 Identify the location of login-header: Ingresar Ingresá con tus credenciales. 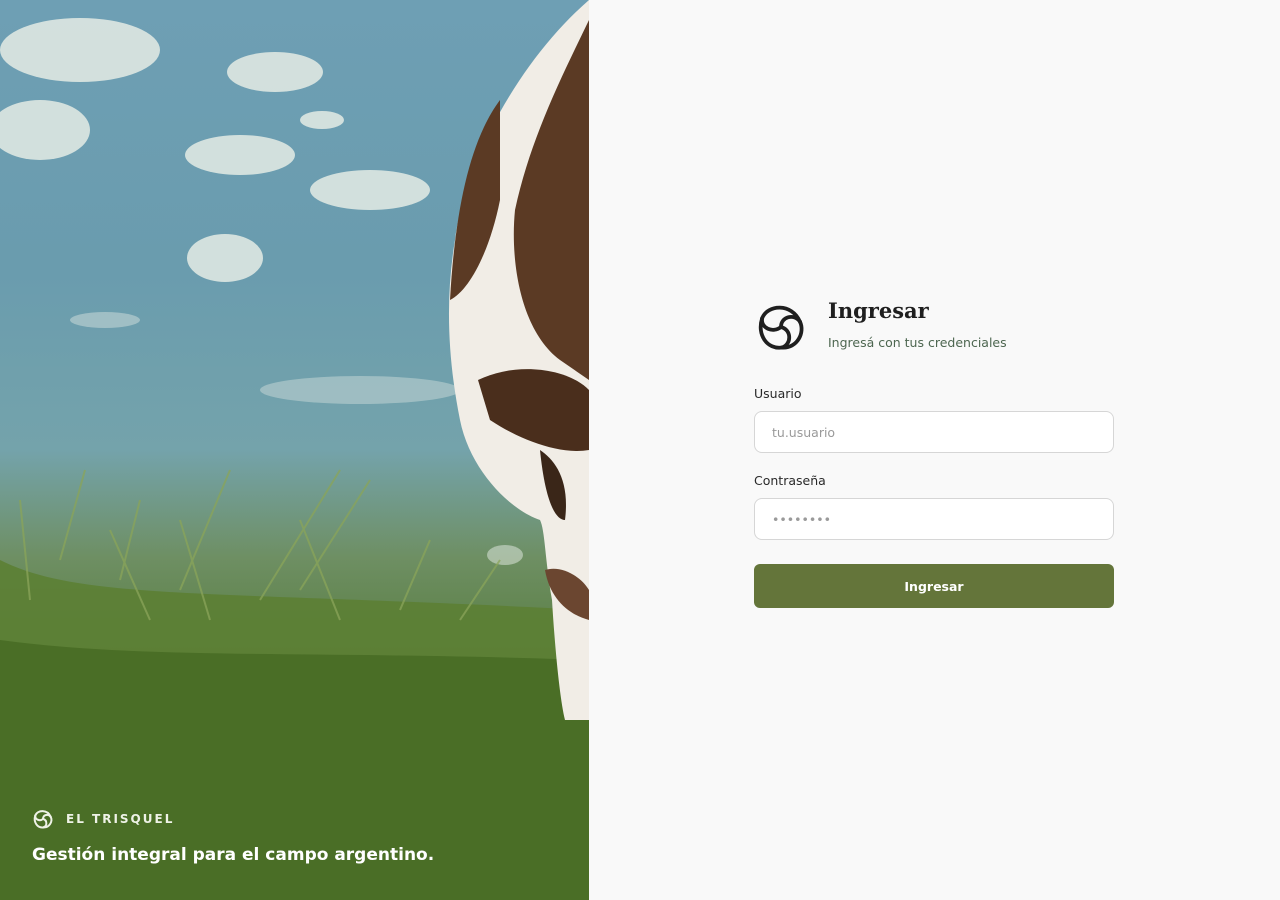
(934, 325).